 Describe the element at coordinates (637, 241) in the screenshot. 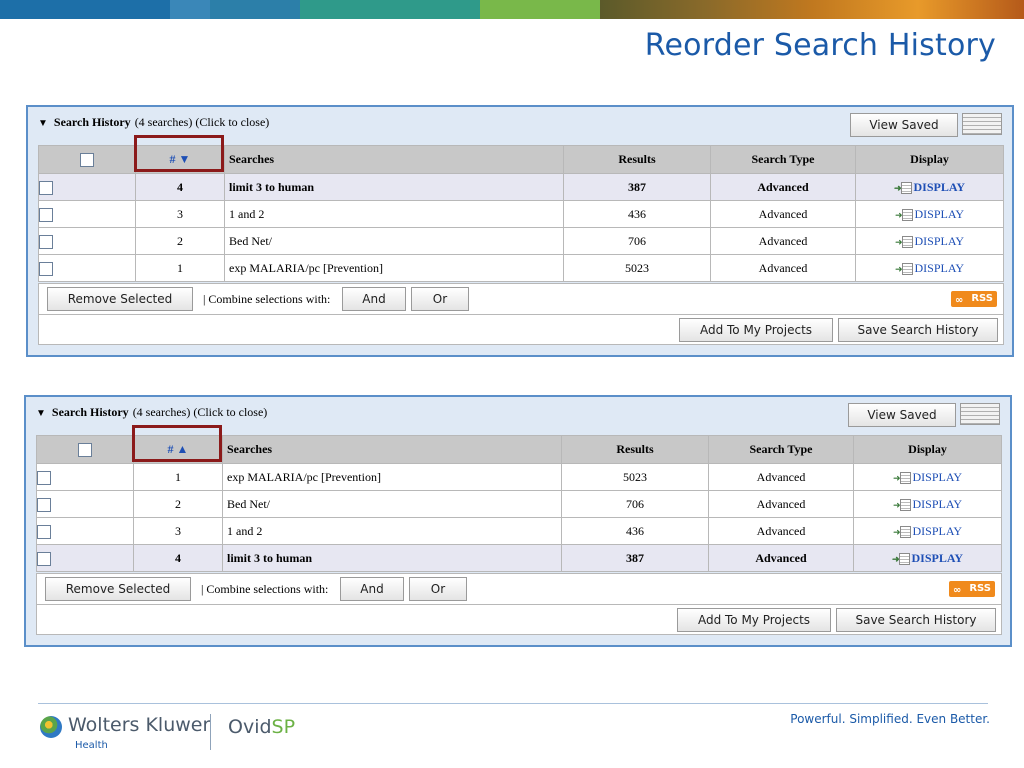

I see `row-results: 706` at that location.